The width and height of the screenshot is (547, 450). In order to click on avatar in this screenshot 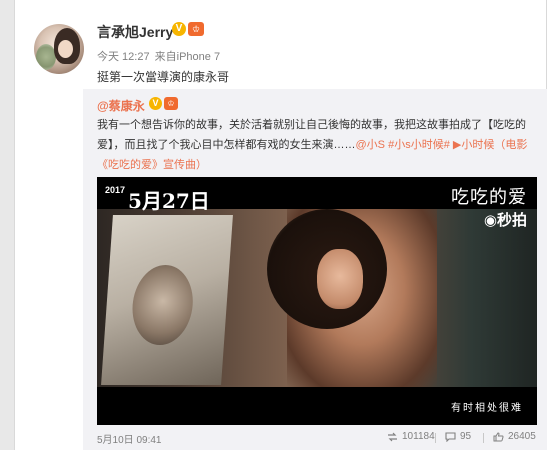, I will do `click(59, 49)`.